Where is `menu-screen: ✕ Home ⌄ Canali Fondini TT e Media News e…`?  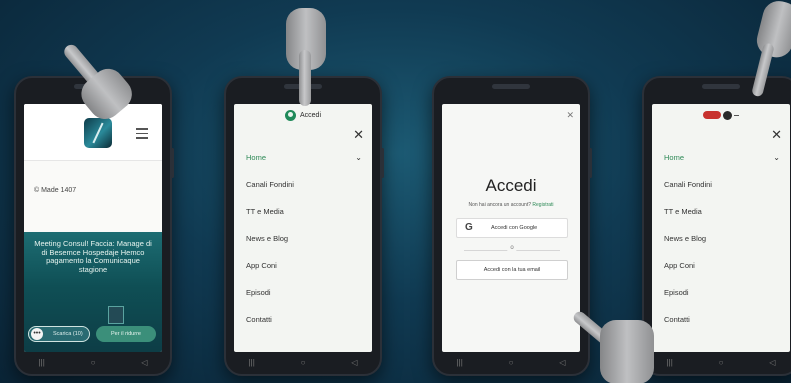 menu-screen: ✕ Home ⌄ Canali Fondini TT e Media News e… is located at coordinates (721, 228).